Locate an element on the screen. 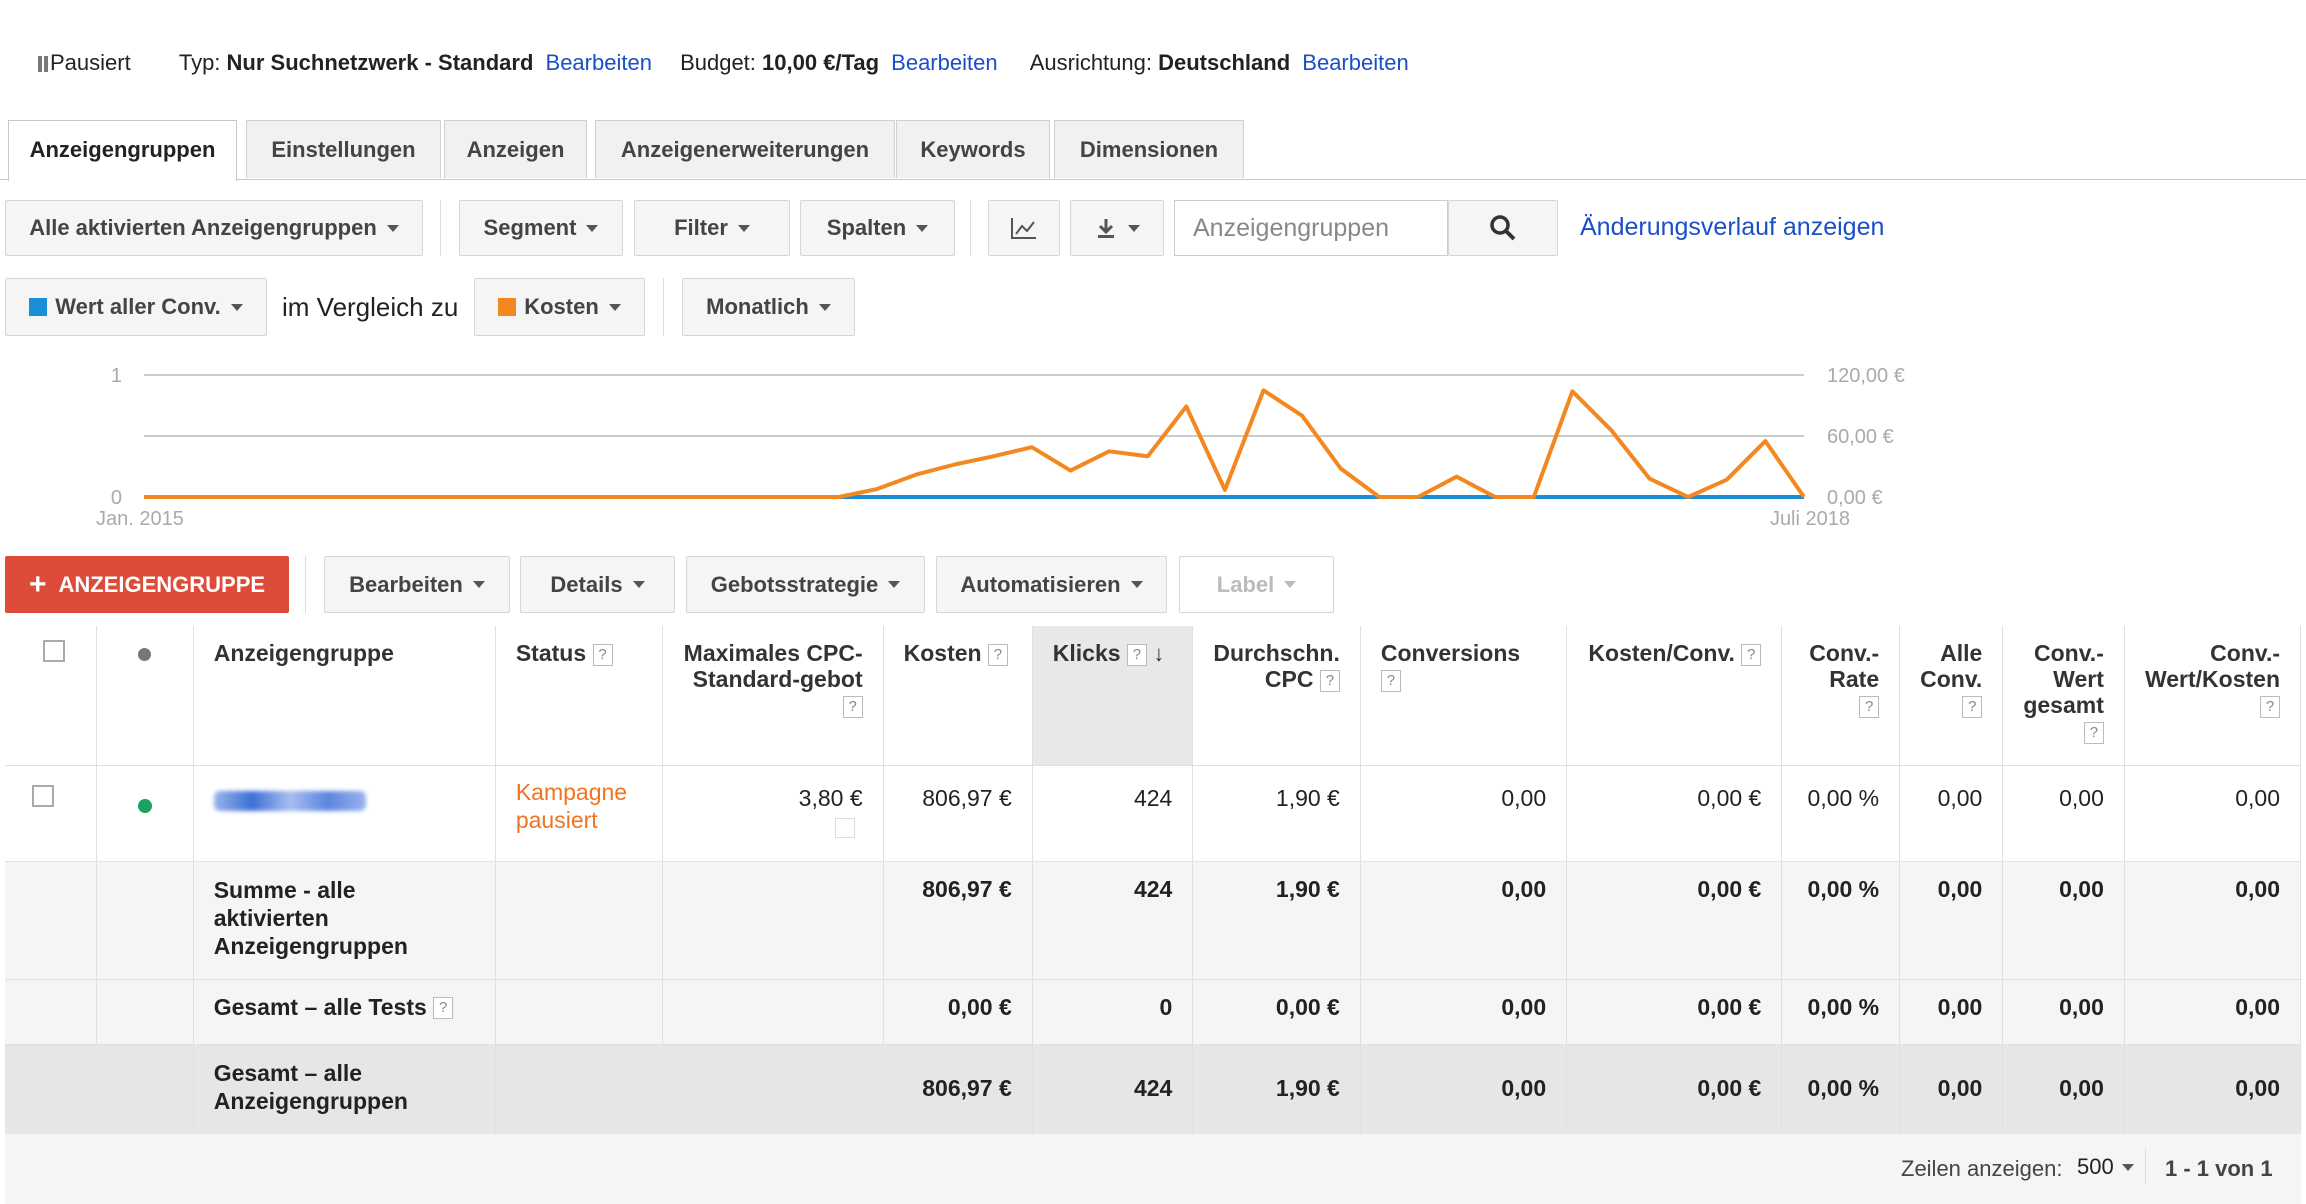  edit-budget-link: Bearbeiten is located at coordinates (944, 62).